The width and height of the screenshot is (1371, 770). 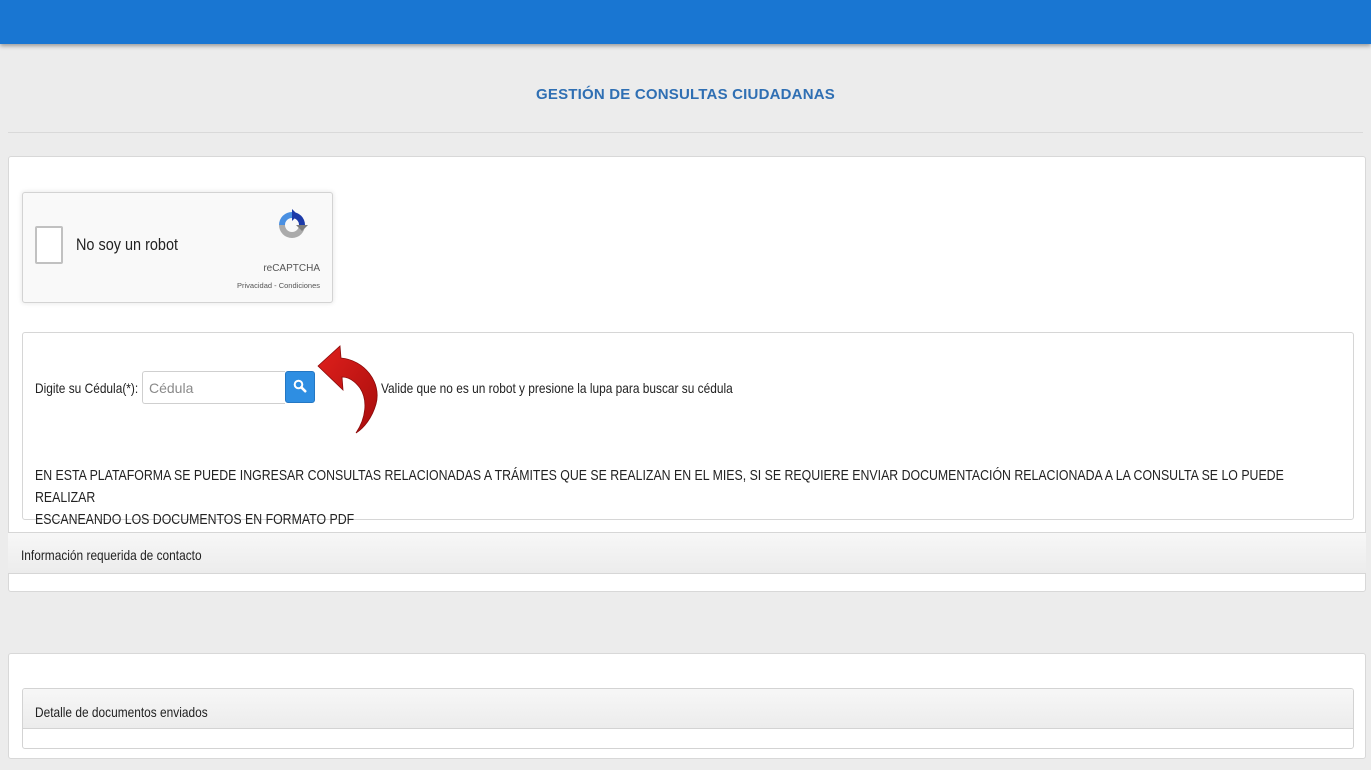 I want to click on contact-section-header: Información requerida de contacto, so click(x=687, y=553).